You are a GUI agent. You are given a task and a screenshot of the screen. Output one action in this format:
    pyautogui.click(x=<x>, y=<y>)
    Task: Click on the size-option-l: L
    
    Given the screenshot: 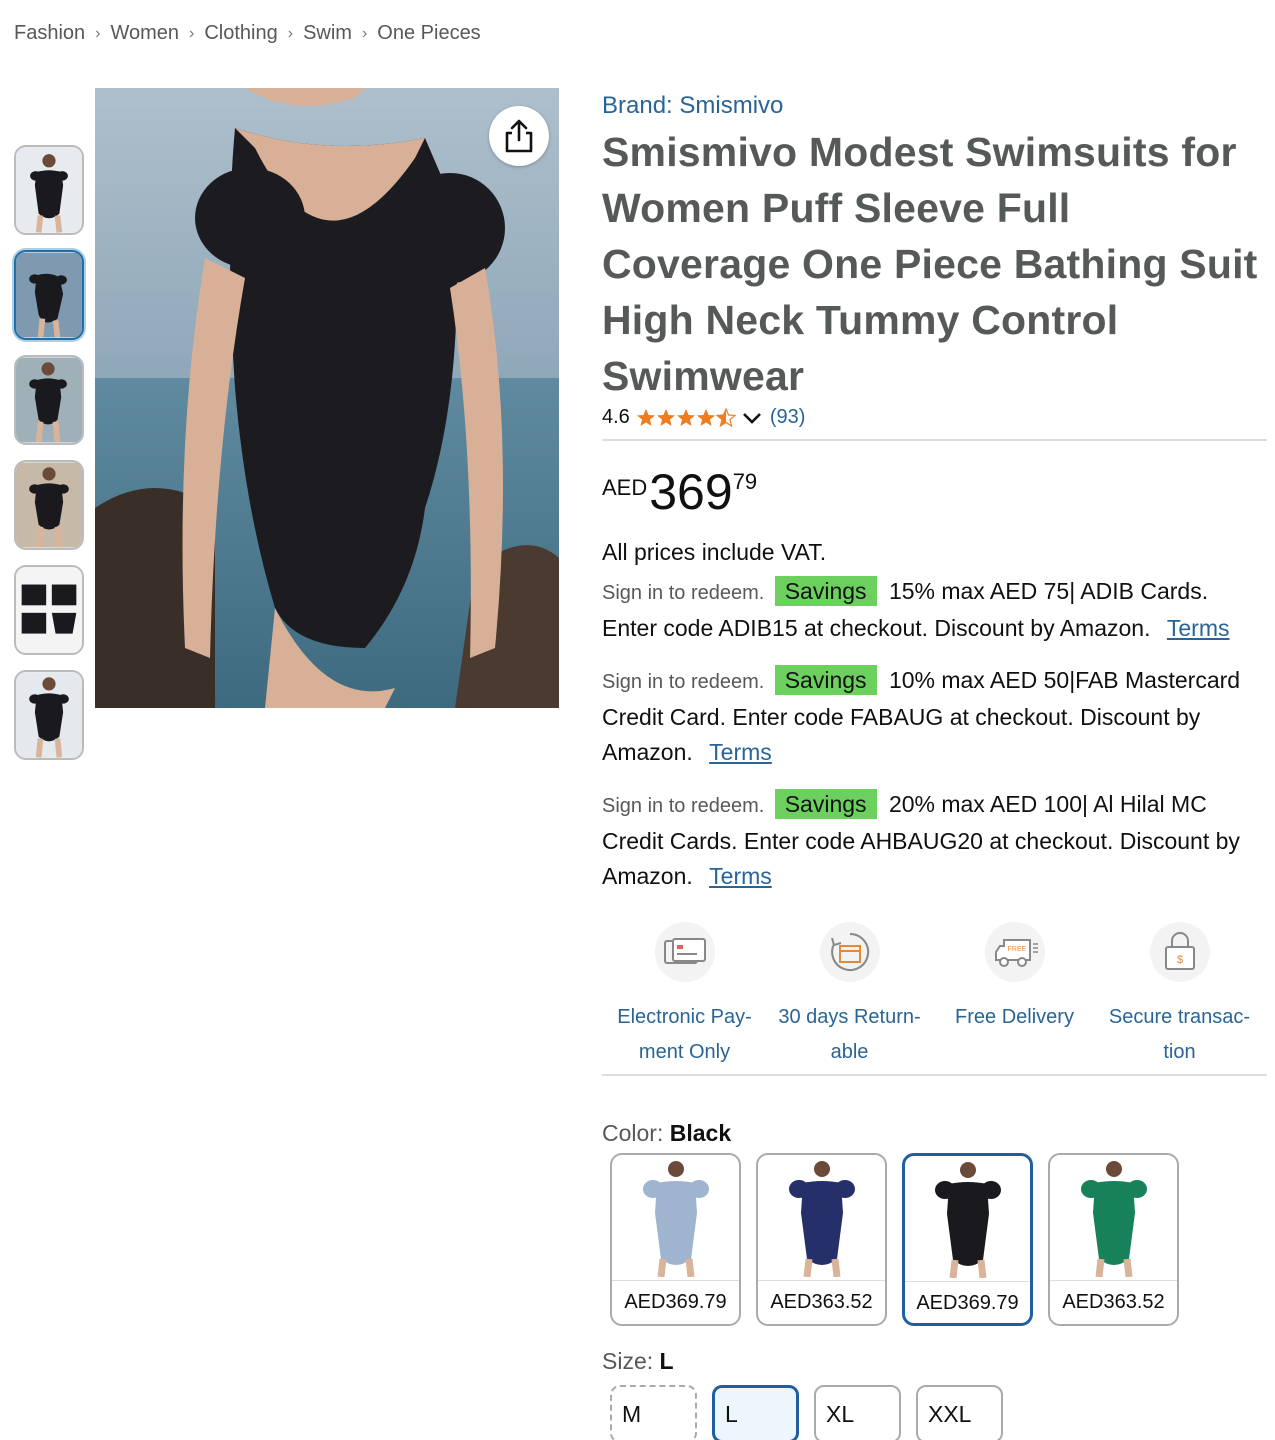 What is the action you would take?
    pyautogui.click(x=755, y=1412)
    